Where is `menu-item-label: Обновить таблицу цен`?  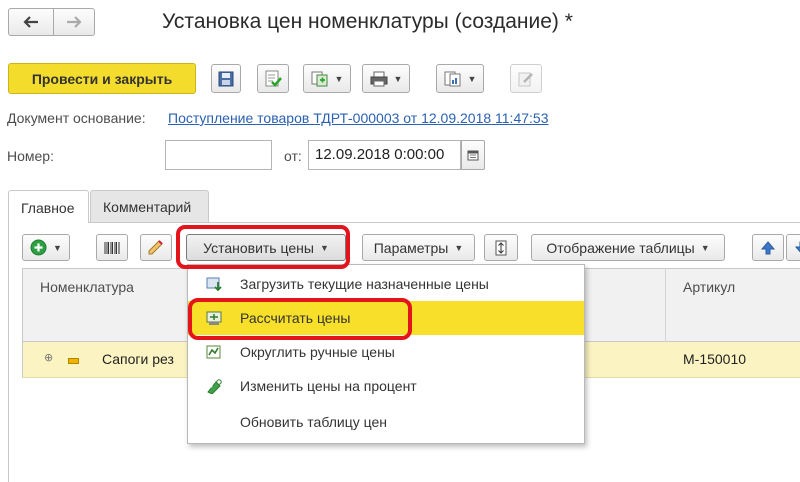
menu-item-label: Обновить таблицу цен is located at coordinates (313, 422).